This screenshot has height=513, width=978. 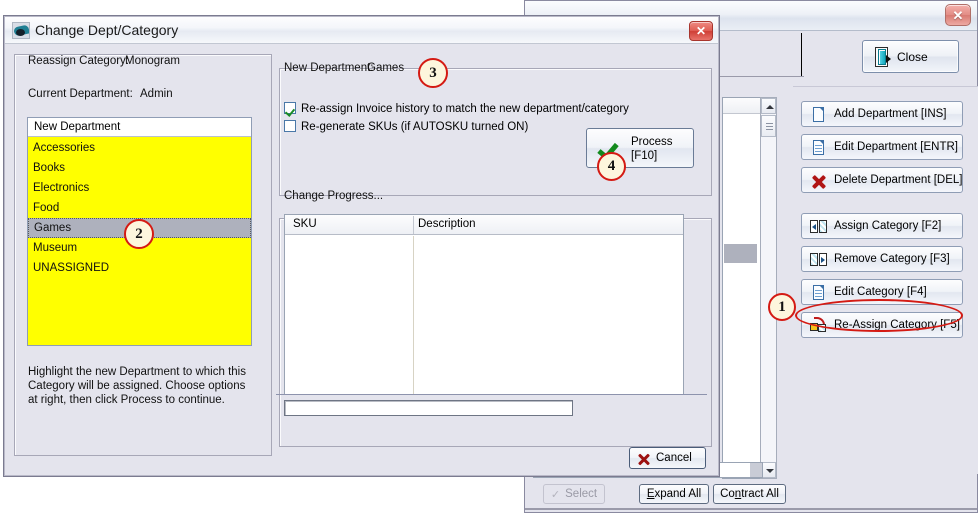 I want to click on close-button-label: Close, so click(x=912, y=56).